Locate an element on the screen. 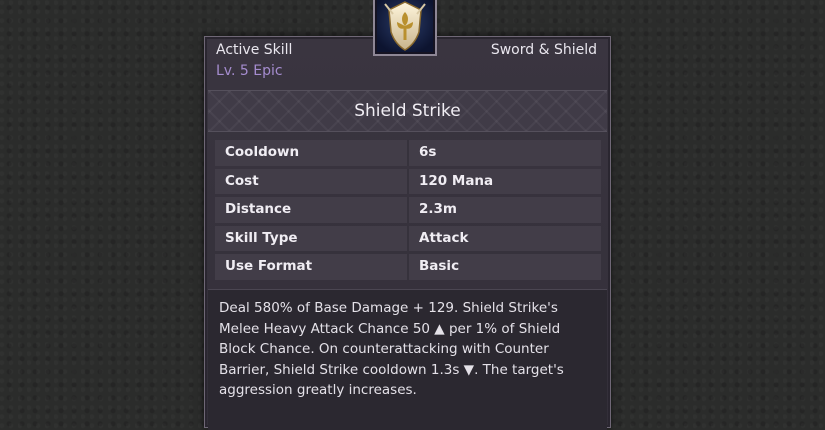 This screenshot has height=430, width=825. stat-value: 6s is located at coordinates (504, 153).